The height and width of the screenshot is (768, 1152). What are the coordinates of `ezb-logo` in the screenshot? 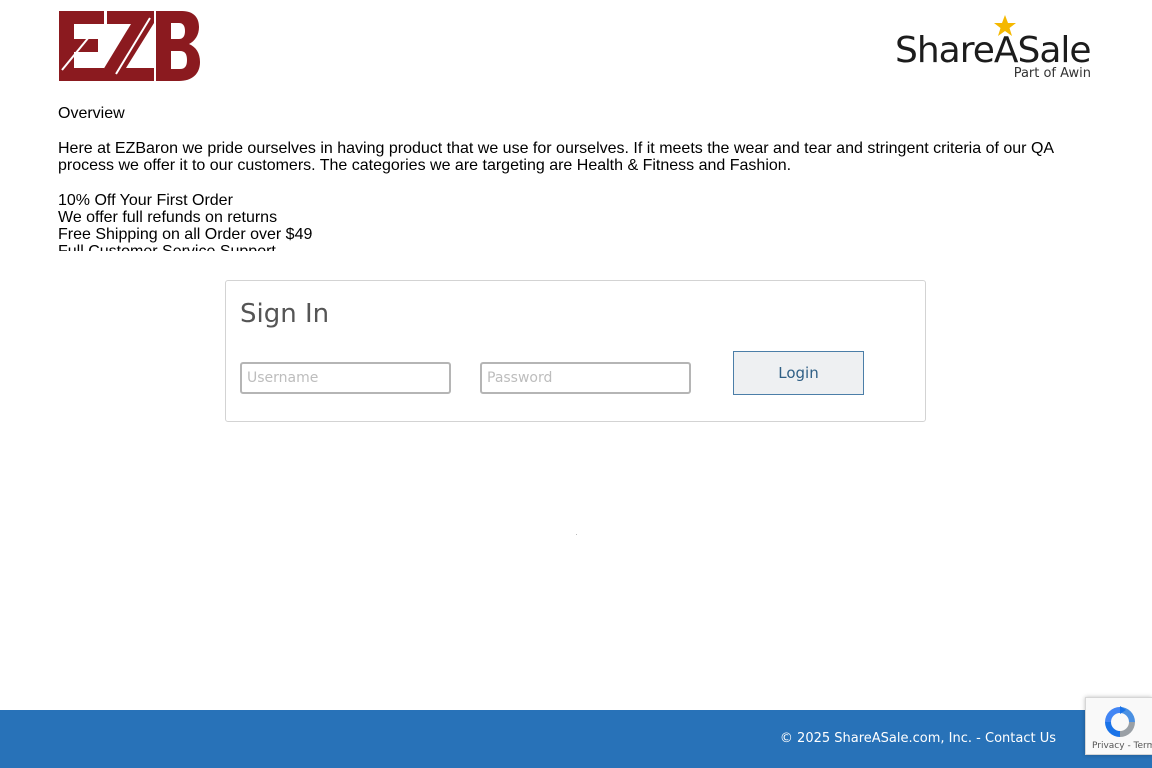 It's located at (129, 46).